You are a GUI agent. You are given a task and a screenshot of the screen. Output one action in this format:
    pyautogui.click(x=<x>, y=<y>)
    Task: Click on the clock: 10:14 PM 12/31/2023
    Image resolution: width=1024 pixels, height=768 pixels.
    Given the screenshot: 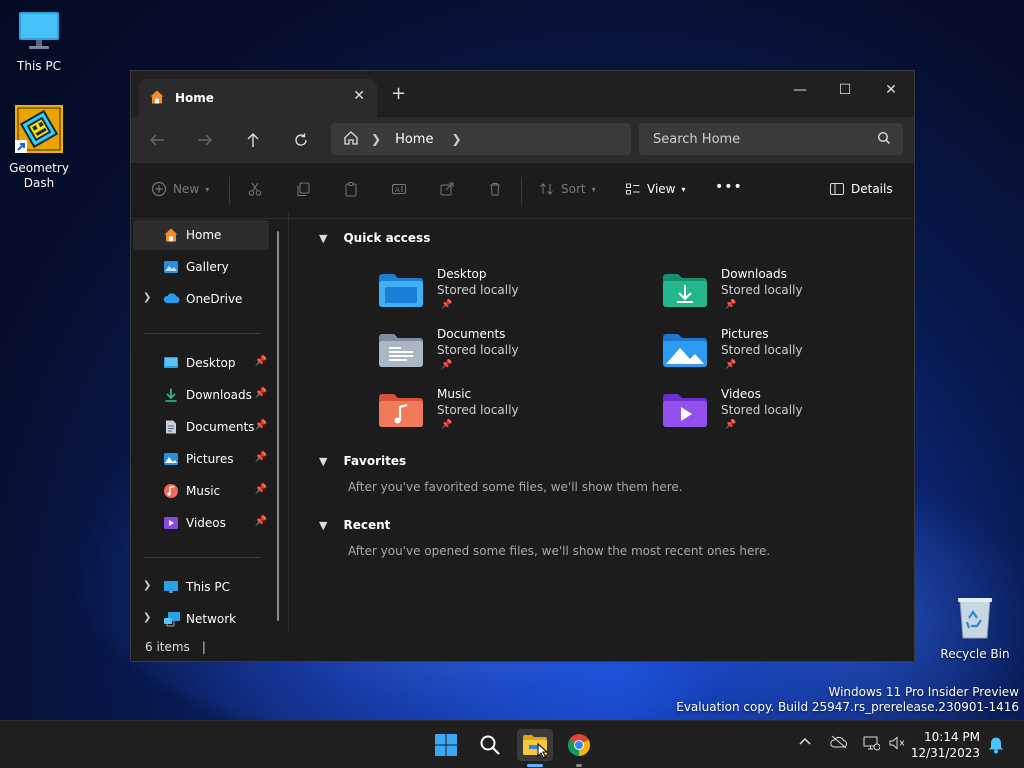 What is the action you would take?
    pyautogui.click(x=945, y=745)
    